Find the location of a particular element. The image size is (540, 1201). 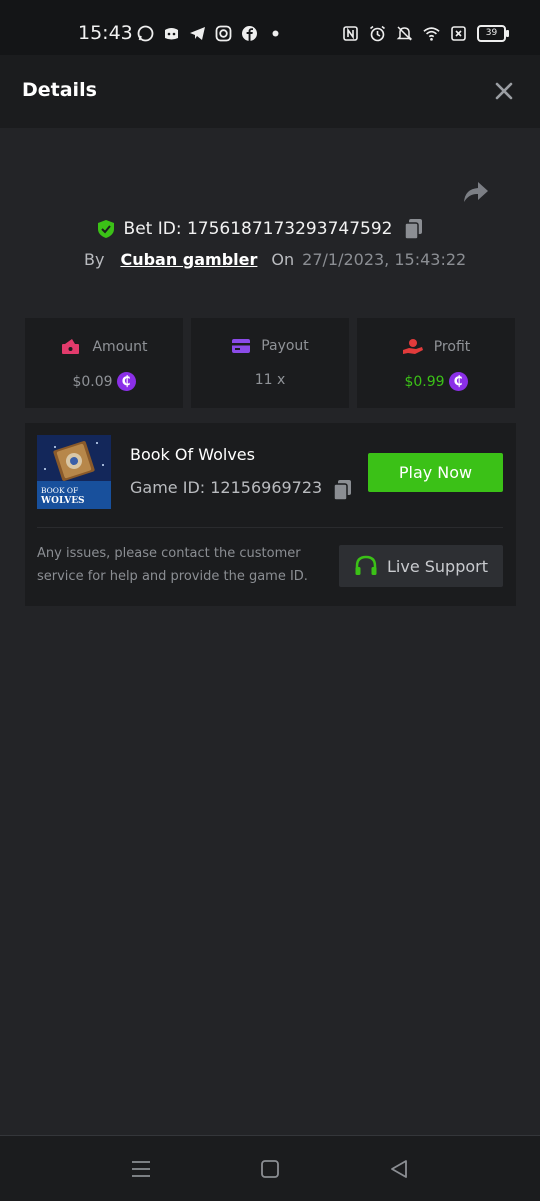

instagram-icon is located at coordinates (223, 33).